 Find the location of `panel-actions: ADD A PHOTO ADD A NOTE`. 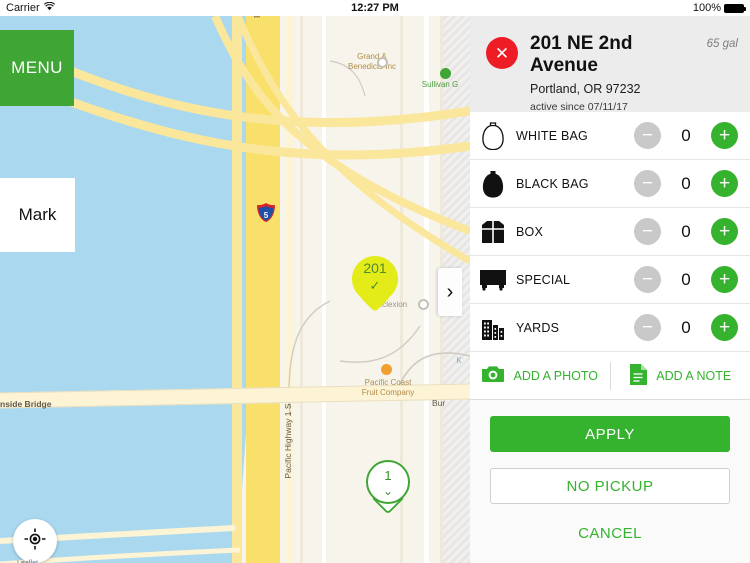

panel-actions: ADD A PHOTO ADD A NOTE is located at coordinates (610, 376).